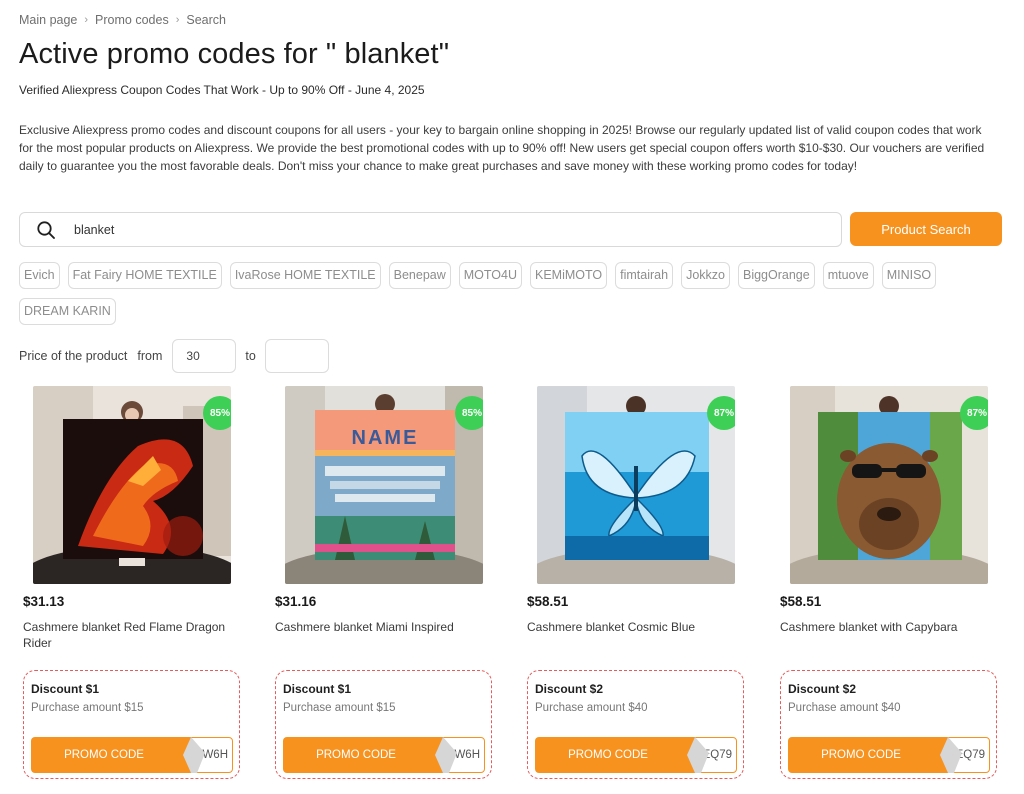 This screenshot has height=794, width=1024. What do you see at coordinates (419, 275) in the screenshot?
I see `tag-benepaw: Benepaw` at bounding box center [419, 275].